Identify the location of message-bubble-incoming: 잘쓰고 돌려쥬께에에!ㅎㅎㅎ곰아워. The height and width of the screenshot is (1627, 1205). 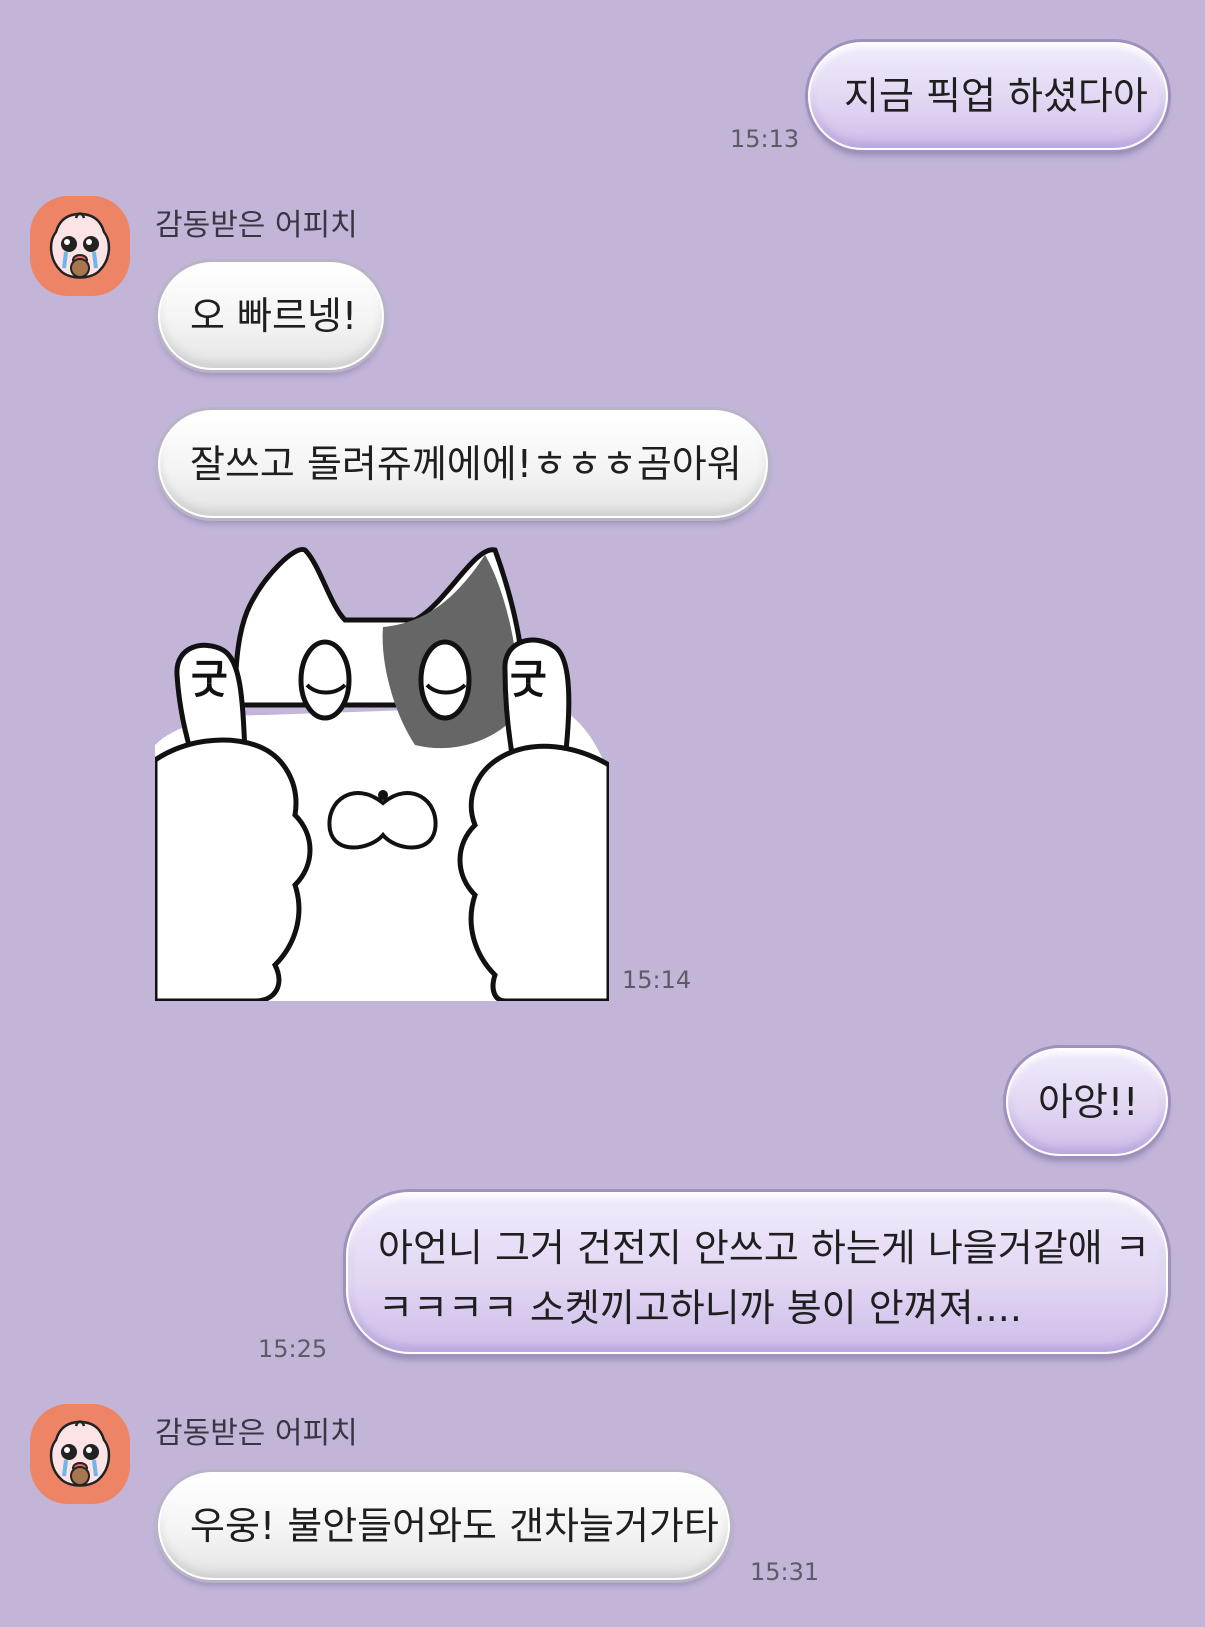
(463, 464).